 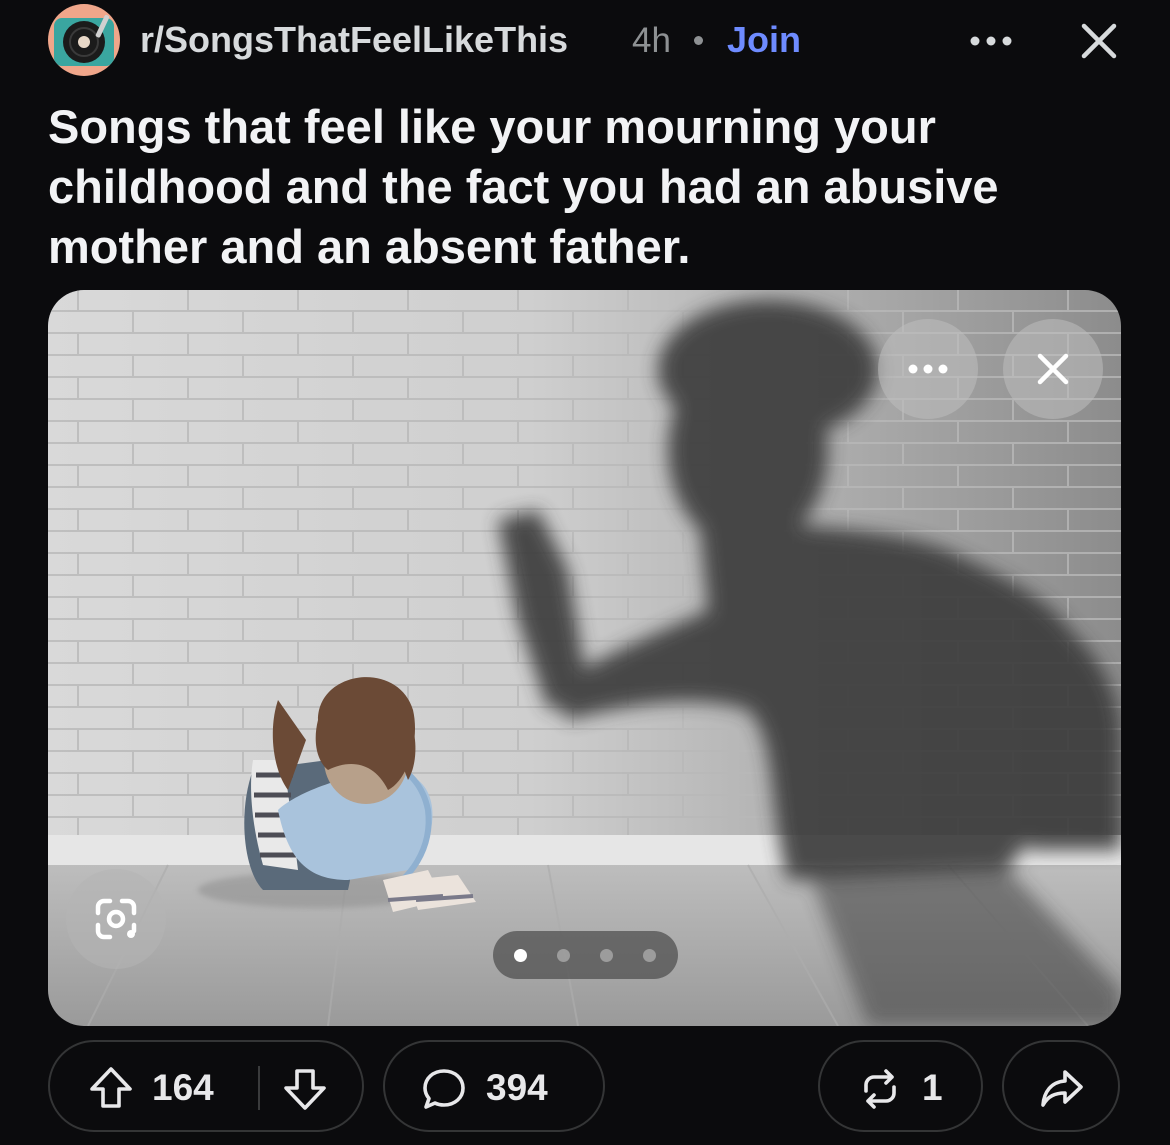 What do you see at coordinates (585, 955) in the screenshot?
I see `gallery-pagination` at bounding box center [585, 955].